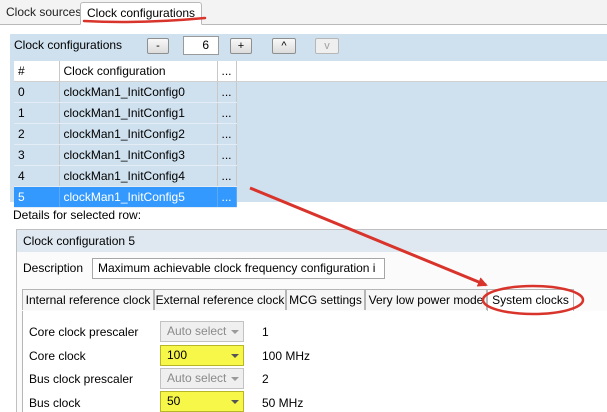  Describe the element at coordinates (144, 20) in the screenshot. I see `underline-annotation` at that location.